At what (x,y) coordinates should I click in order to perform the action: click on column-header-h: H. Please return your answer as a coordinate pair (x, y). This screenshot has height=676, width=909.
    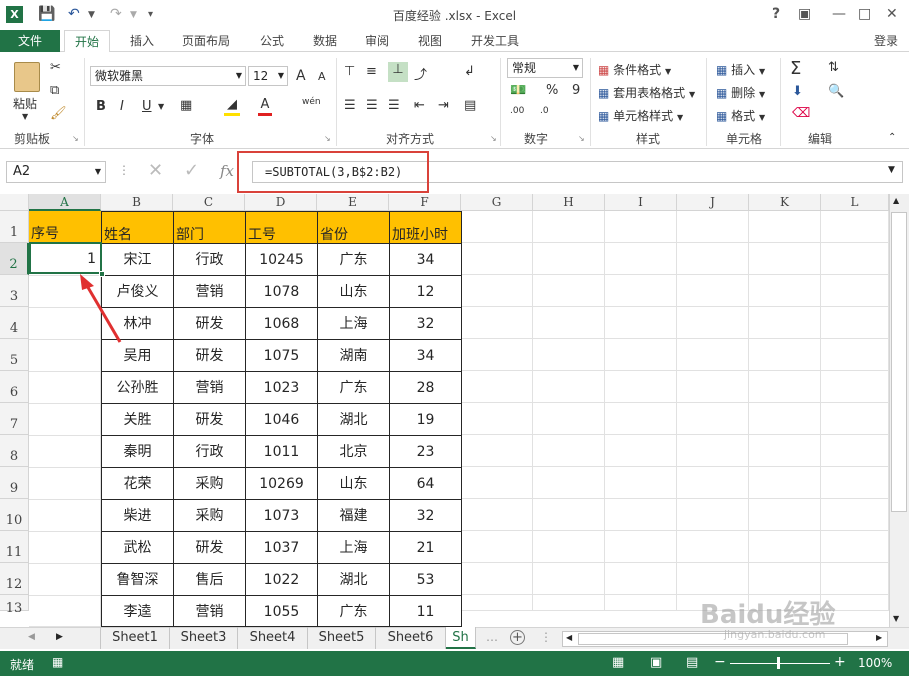
    Looking at the image, I should click on (569, 202).